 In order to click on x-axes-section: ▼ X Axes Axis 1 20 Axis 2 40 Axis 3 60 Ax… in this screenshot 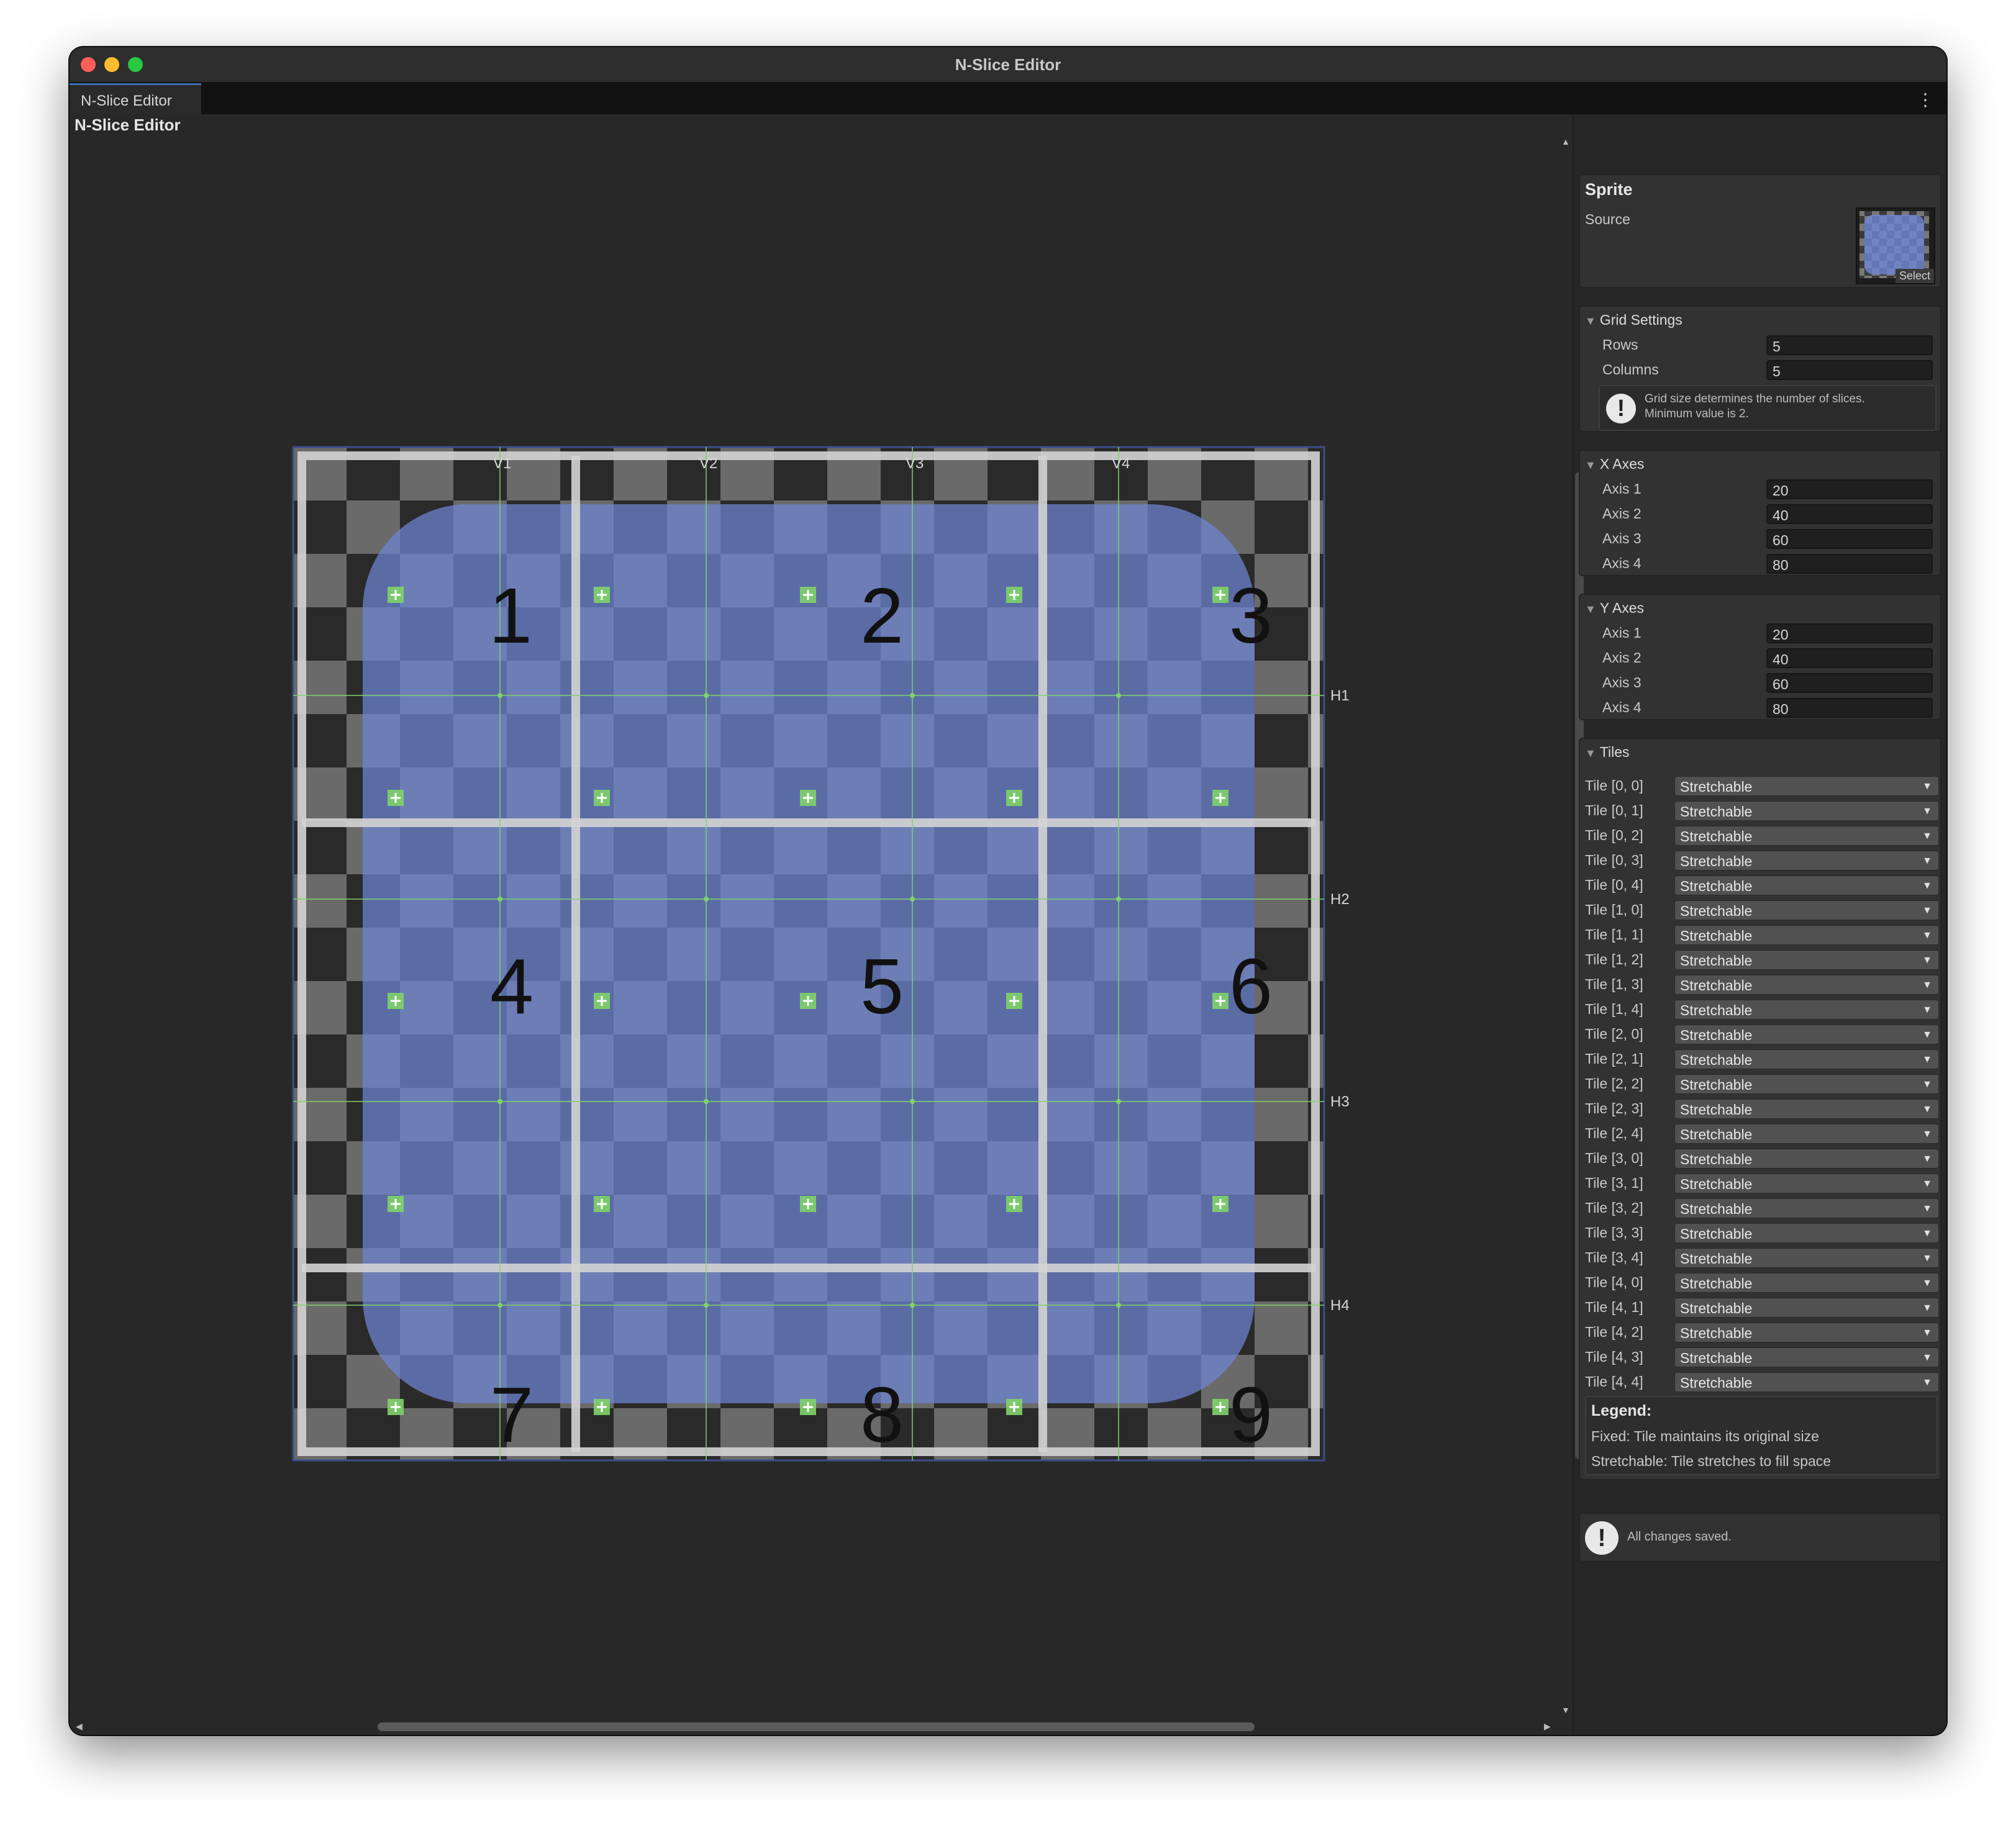, I will do `click(1760, 513)`.